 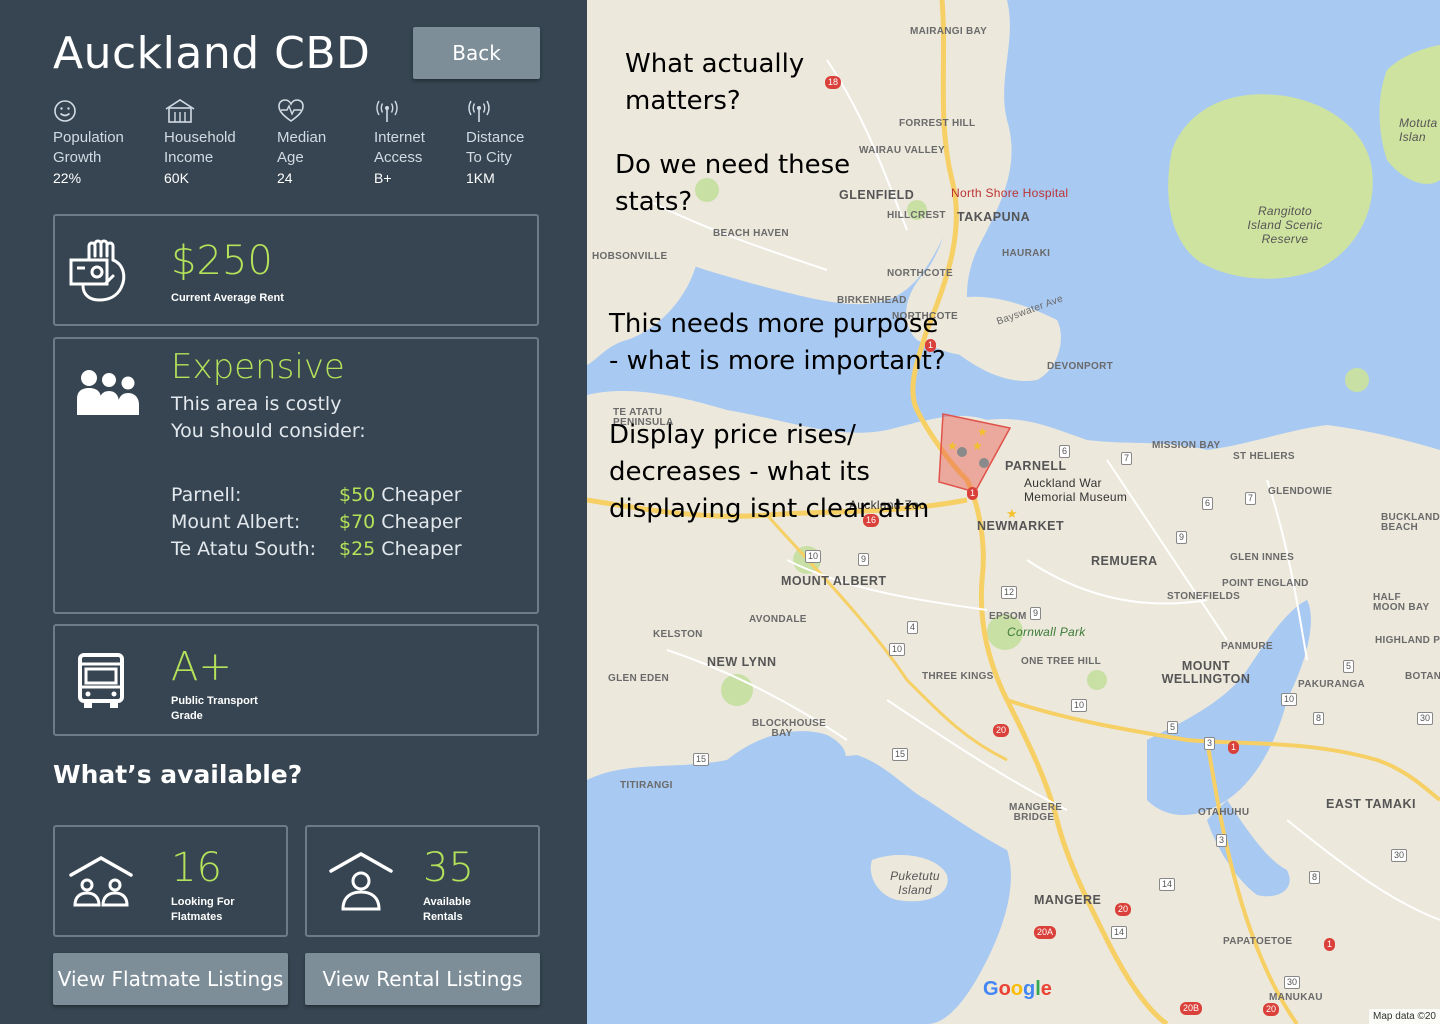 I want to click on place-label: ONE TREE HILL, so click(x=1061, y=661).